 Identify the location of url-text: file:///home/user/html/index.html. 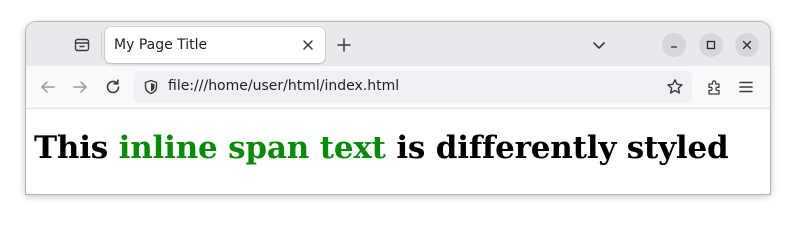
(283, 86).